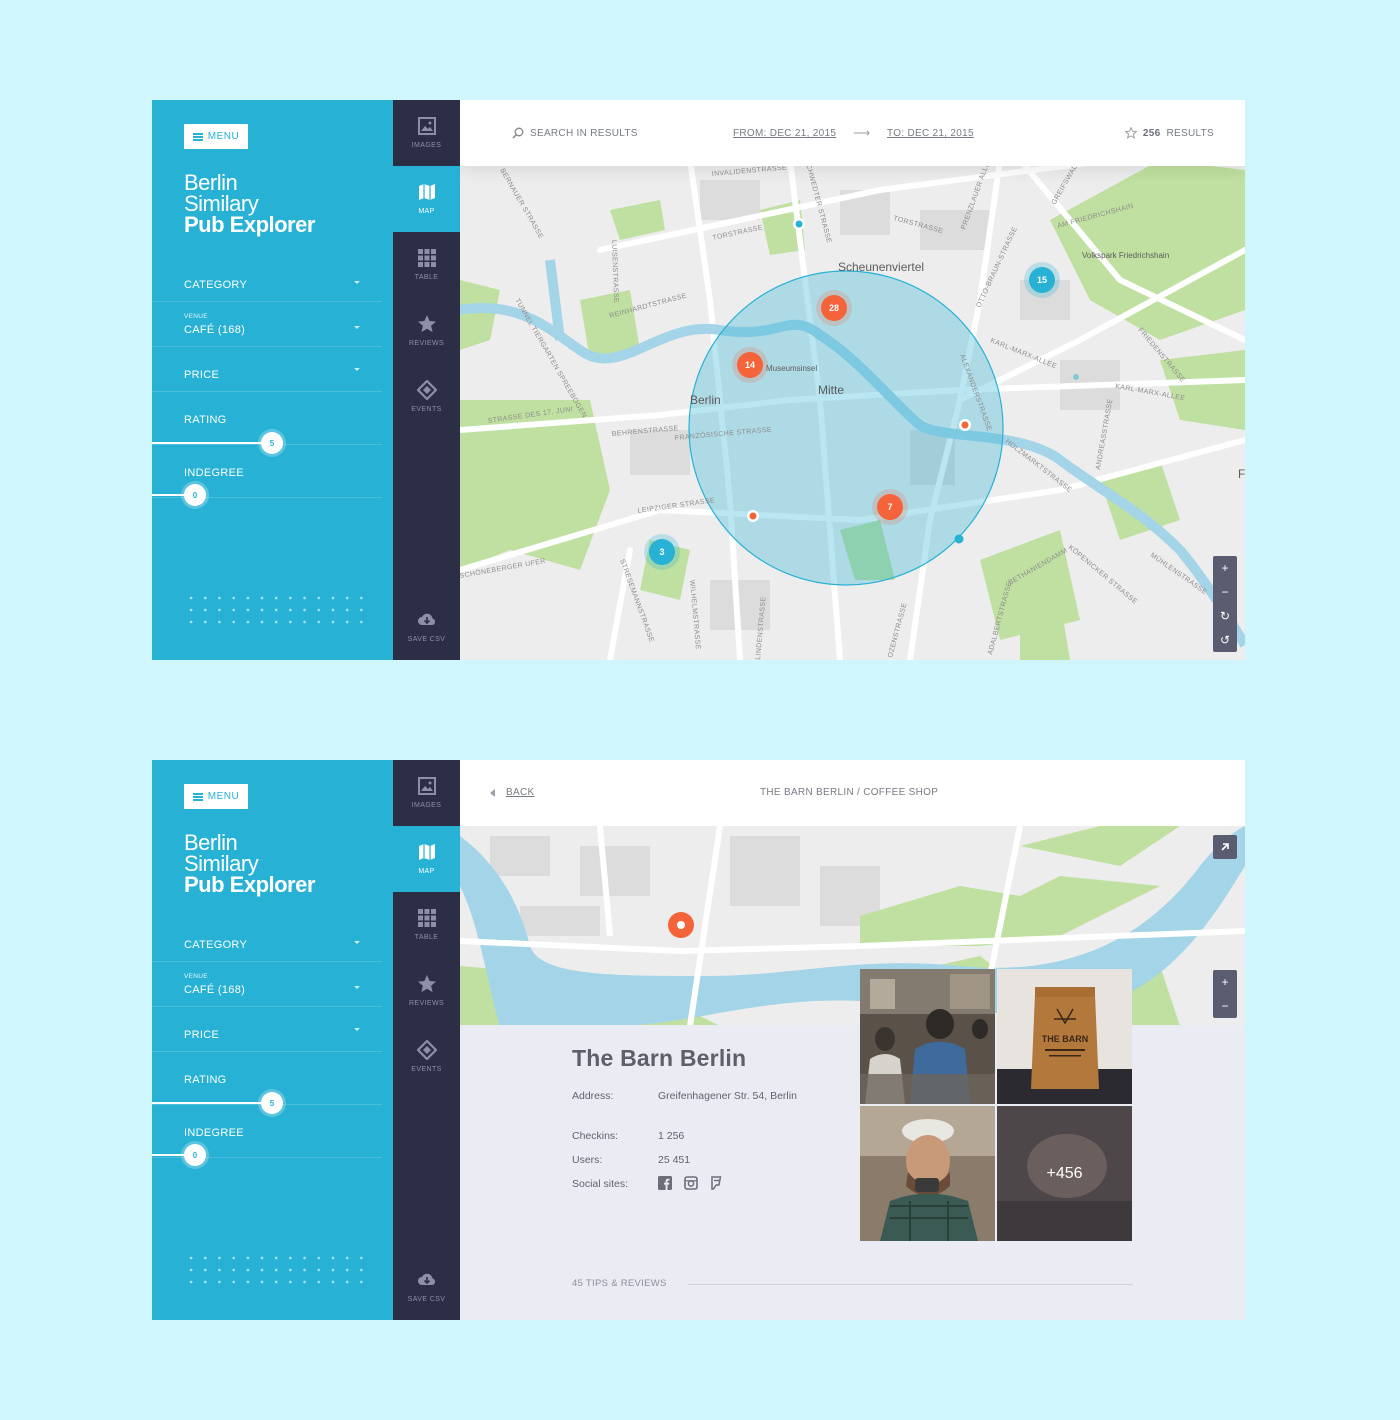 This screenshot has width=1400, height=1420. Describe the element at coordinates (927, 1036) in the screenshot. I see `photo-baristas` at that location.